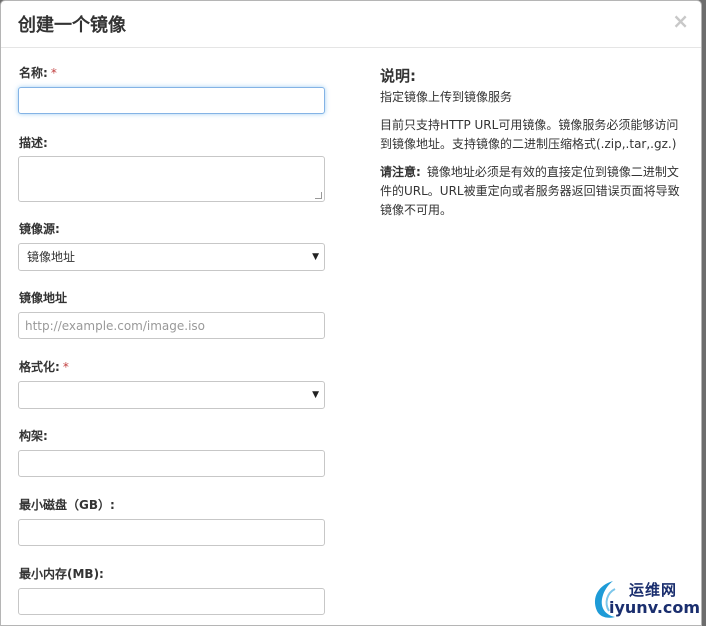 This screenshot has width=706, height=626. What do you see at coordinates (400, 172) in the screenshot?
I see `help-note-label: 请注意:` at bounding box center [400, 172].